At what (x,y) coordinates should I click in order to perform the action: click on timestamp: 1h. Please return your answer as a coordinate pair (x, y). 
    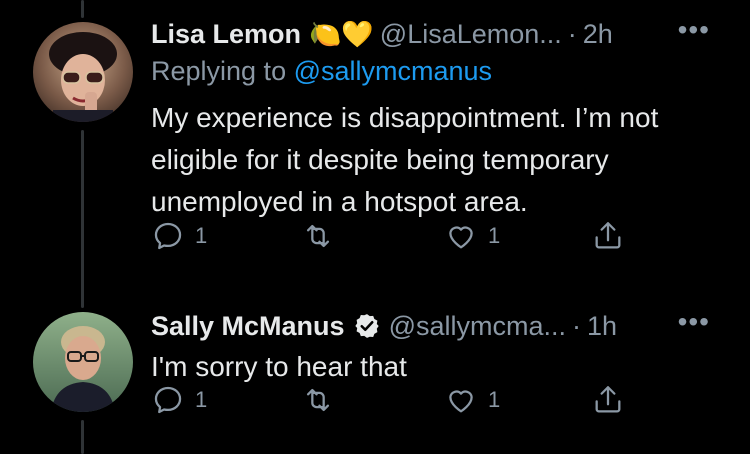
    Looking at the image, I should click on (602, 326).